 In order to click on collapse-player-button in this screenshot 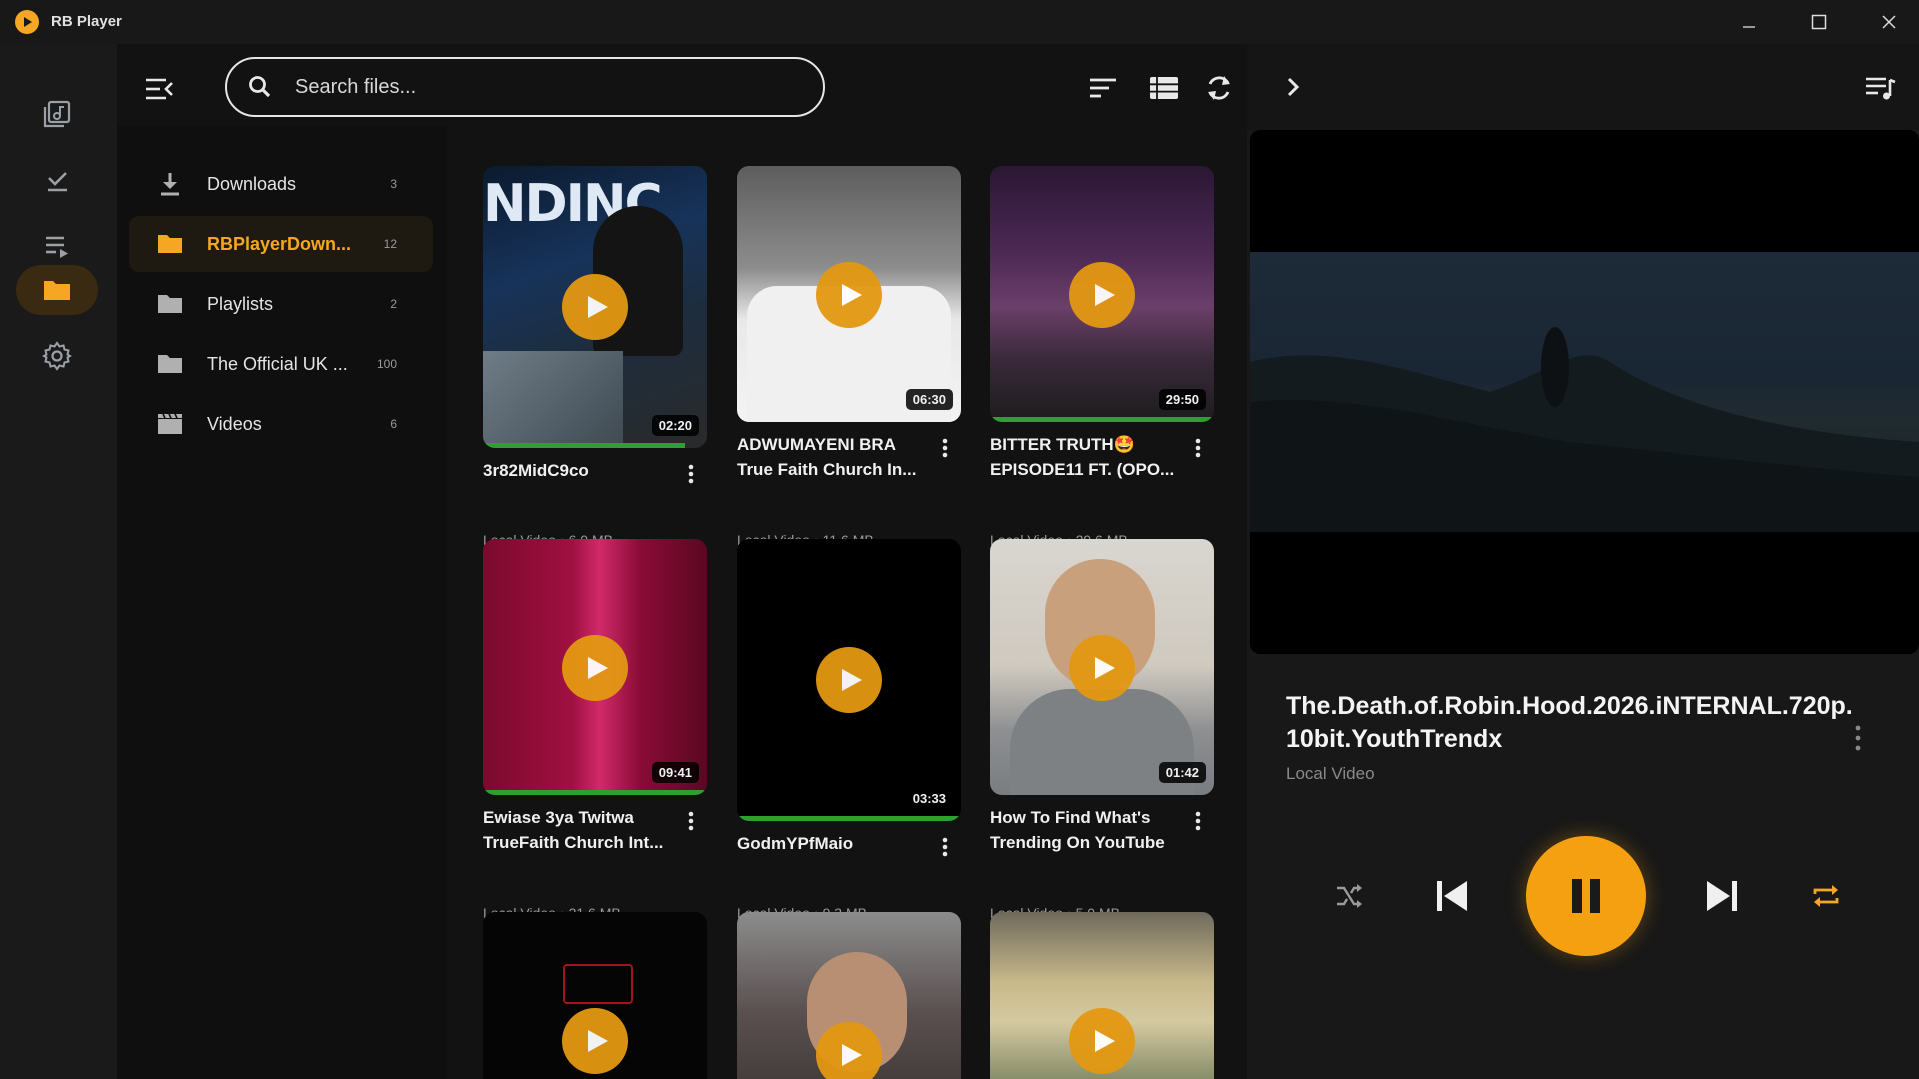, I will do `click(1293, 87)`.